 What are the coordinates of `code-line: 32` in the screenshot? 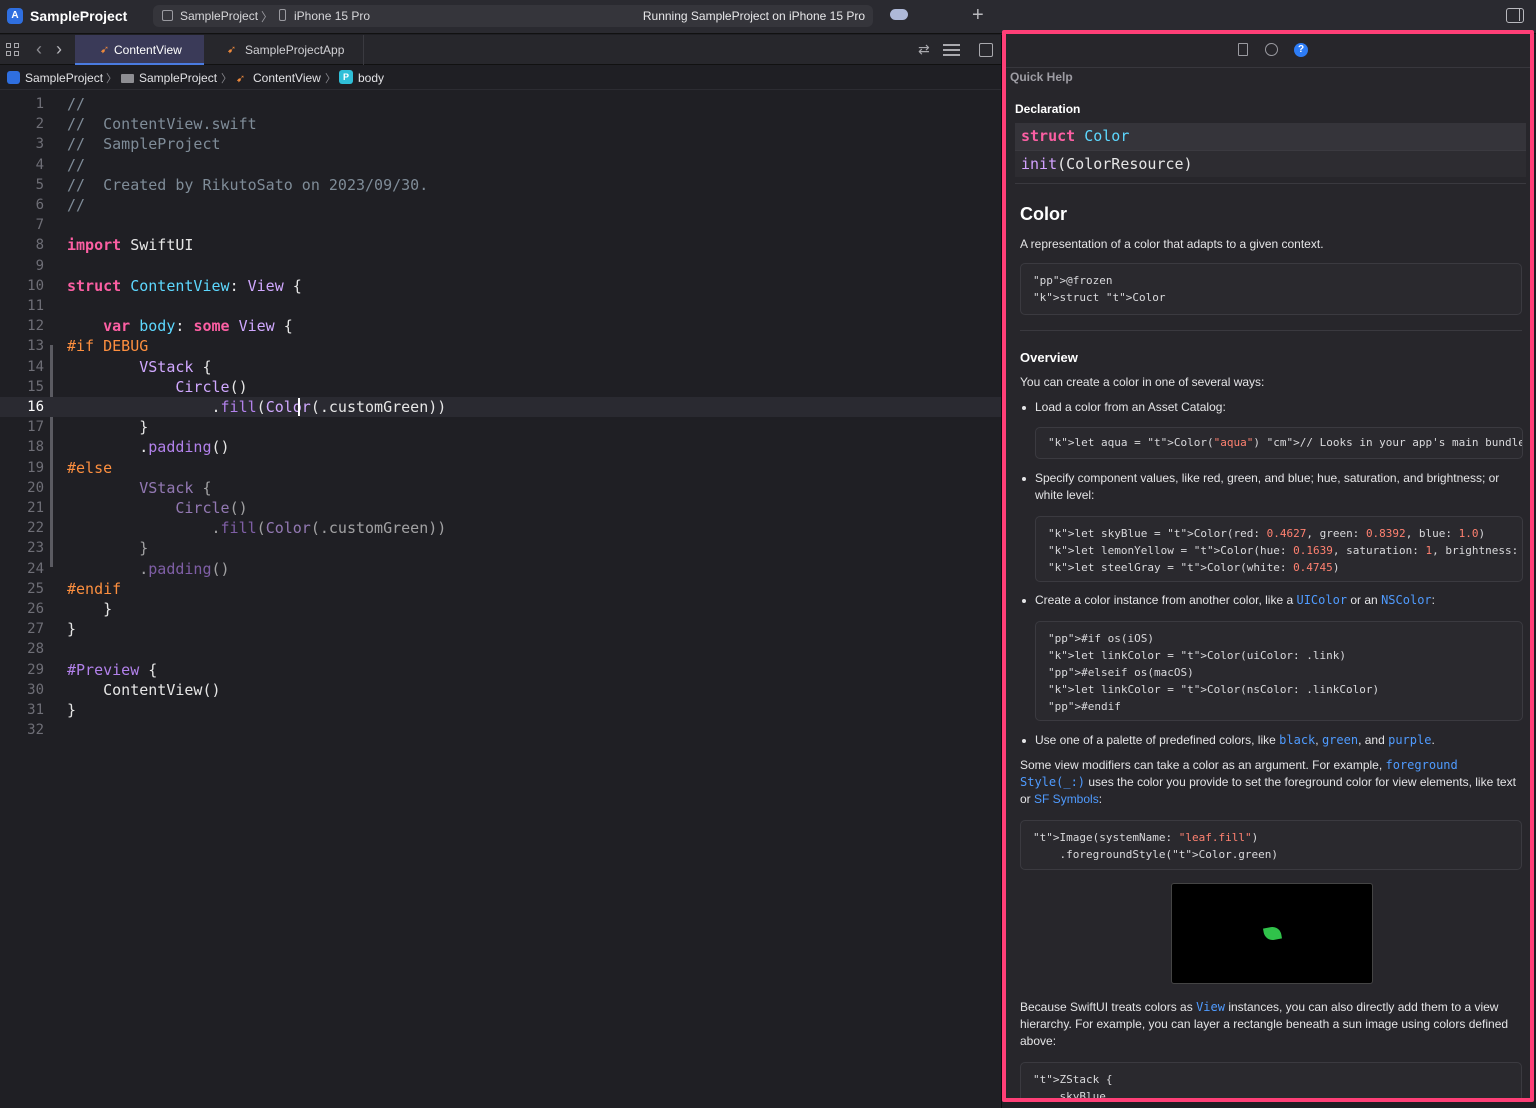 It's located at (500, 730).